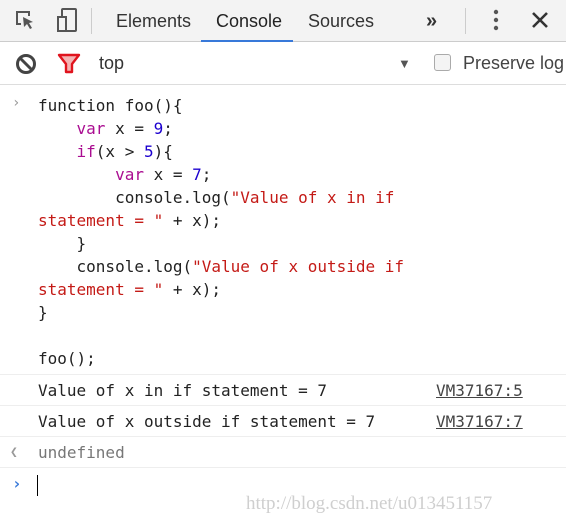  I want to click on clear-console-icon, so click(26, 64).